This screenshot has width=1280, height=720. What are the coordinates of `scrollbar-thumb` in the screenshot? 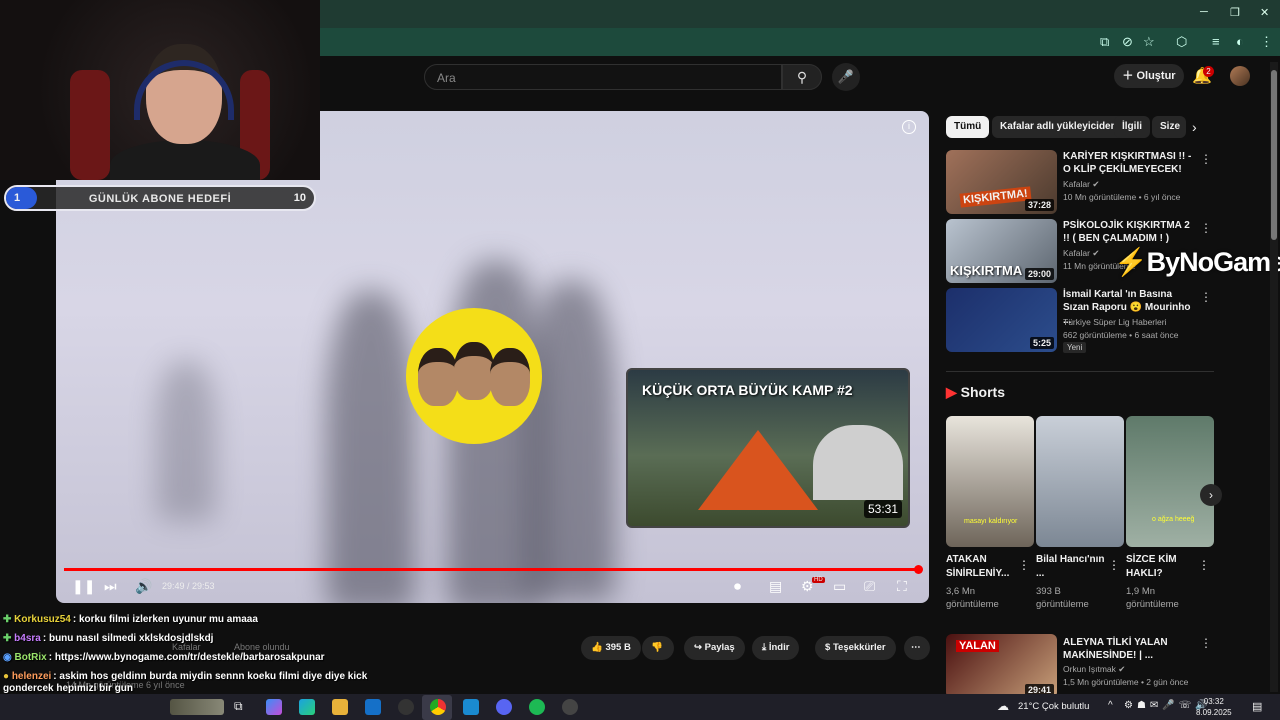 It's located at (1274, 155).